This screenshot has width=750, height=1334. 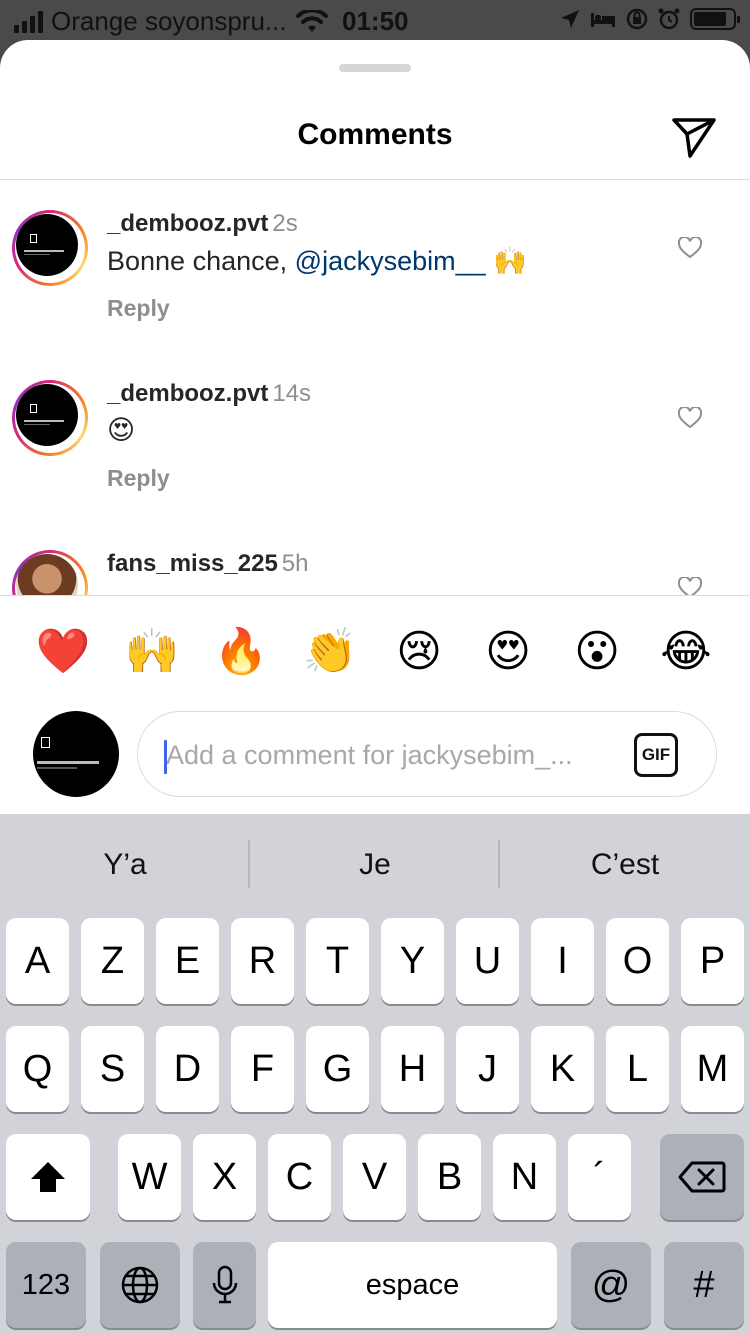 I want to click on key-z: Z, so click(x=112, y=961).